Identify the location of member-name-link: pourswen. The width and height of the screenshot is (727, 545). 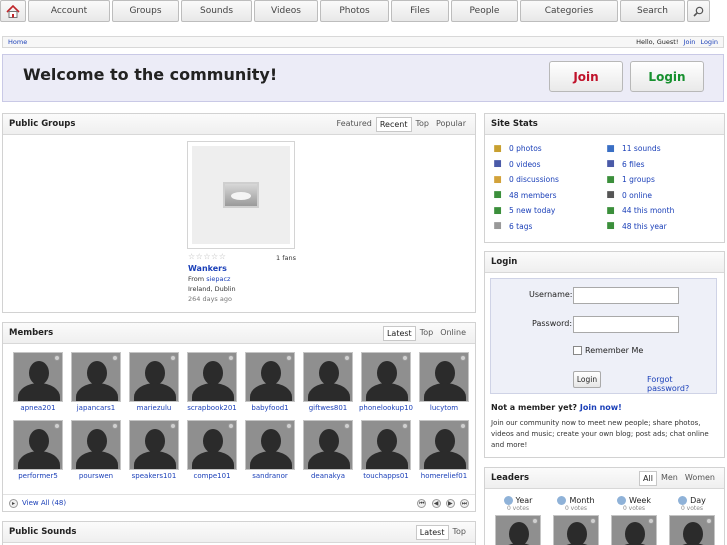
(96, 476).